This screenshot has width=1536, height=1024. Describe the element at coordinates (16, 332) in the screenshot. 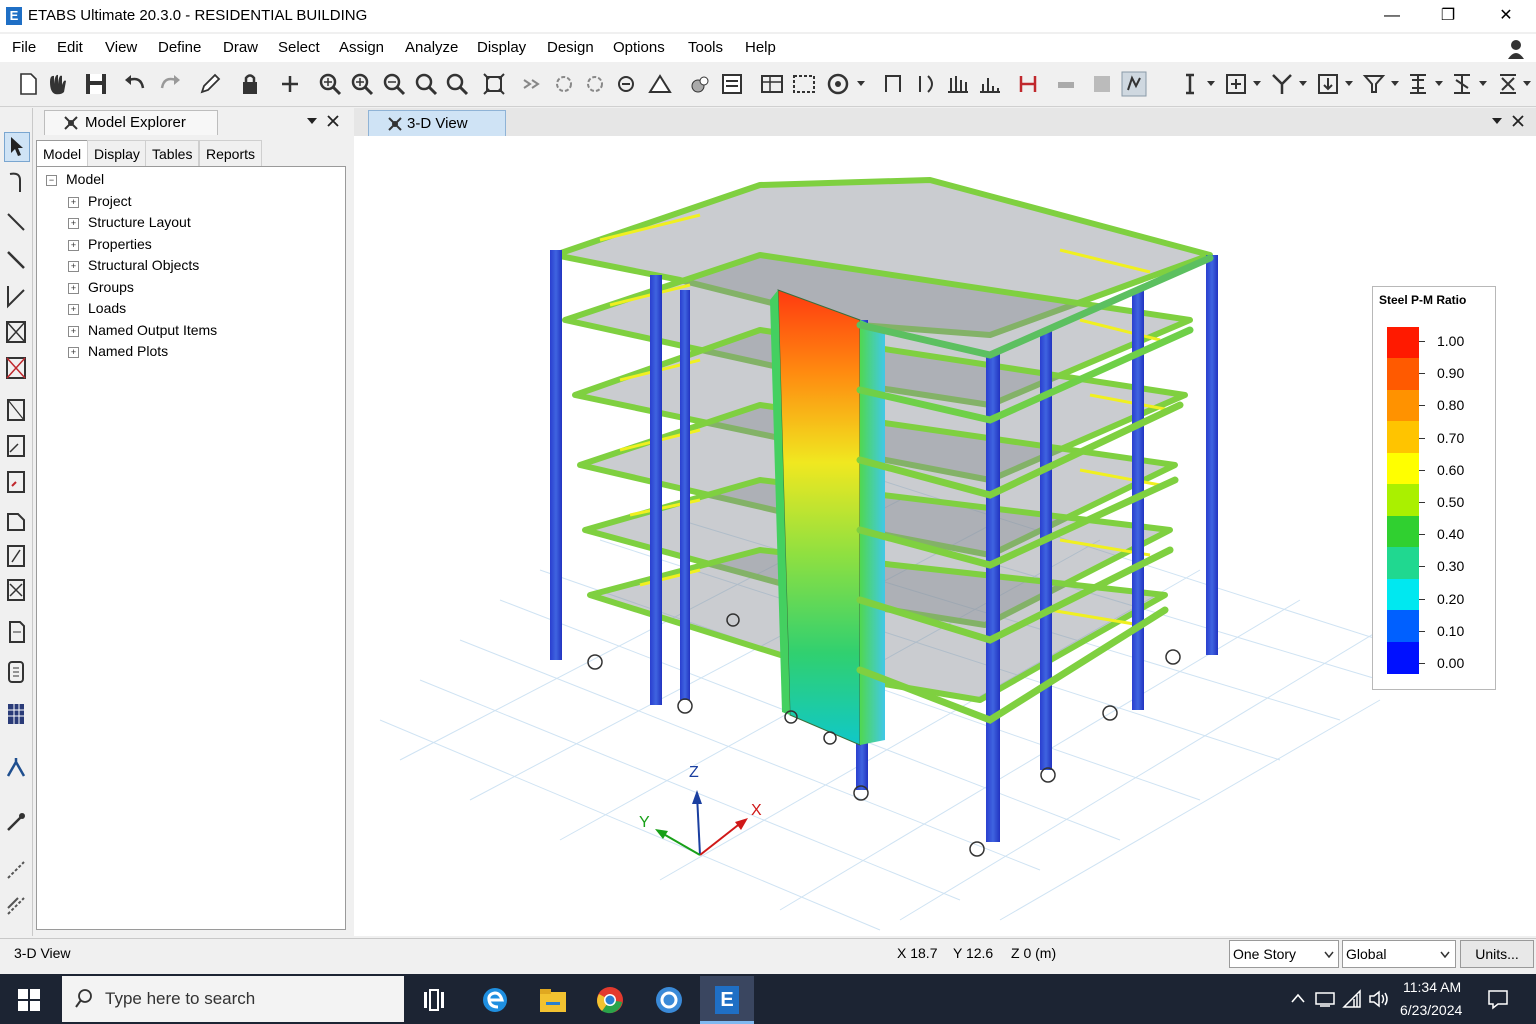

I see `draw-column-icon` at that location.